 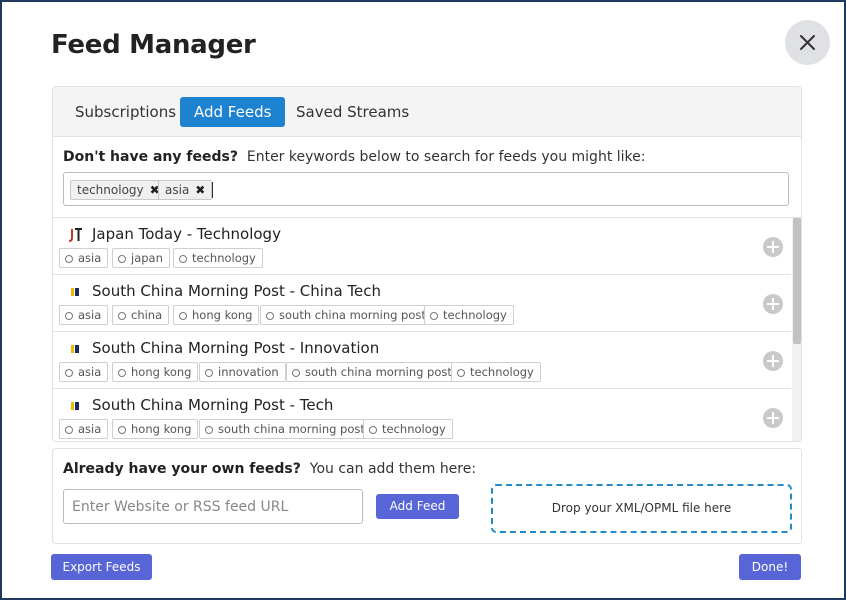 What do you see at coordinates (213, 506) in the screenshot?
I see `feed-url-input` at bounding box center [213, 506].